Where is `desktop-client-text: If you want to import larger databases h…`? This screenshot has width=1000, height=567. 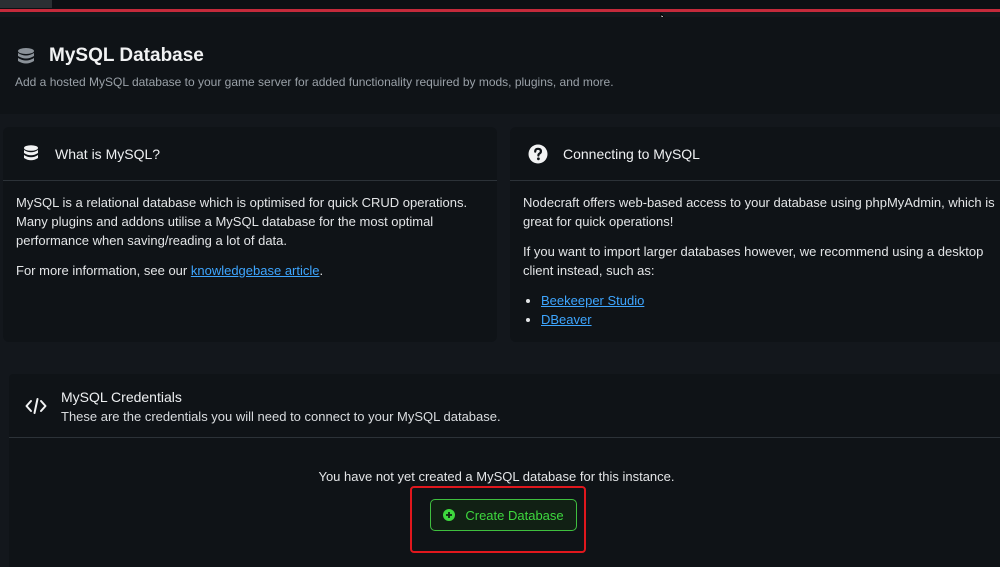 desktop-client-text: If you want to import larger databases h… is located at coordinates (753, 261).